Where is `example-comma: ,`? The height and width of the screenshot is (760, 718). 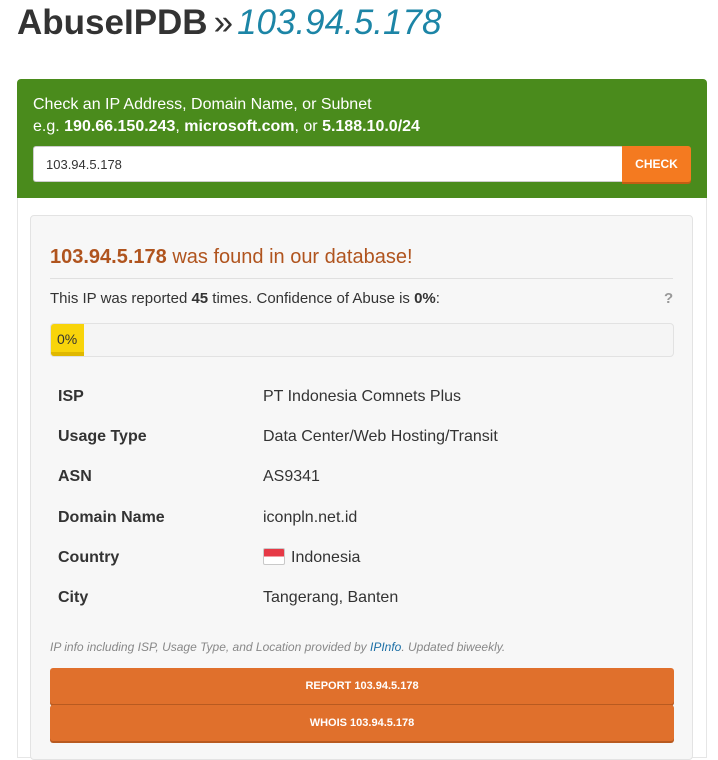 example-comma: , is located at coordinates (180, 126).